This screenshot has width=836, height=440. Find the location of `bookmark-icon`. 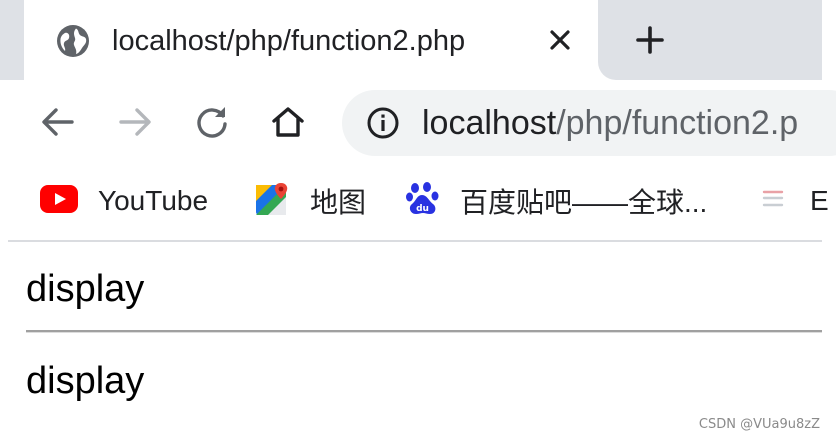

bookmark-icon is located at coordinates (773, 201).